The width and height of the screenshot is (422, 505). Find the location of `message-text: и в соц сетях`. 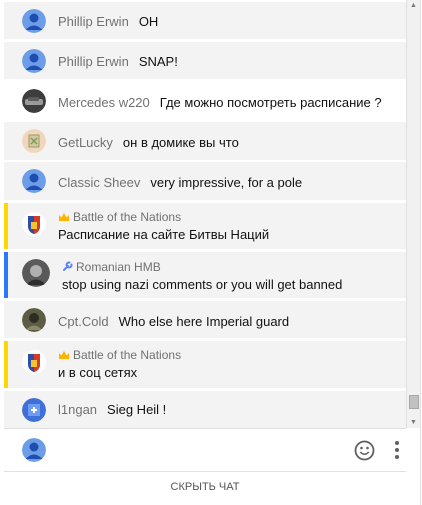

message-text: и в соц сетях is located at coordinates (98, 372).